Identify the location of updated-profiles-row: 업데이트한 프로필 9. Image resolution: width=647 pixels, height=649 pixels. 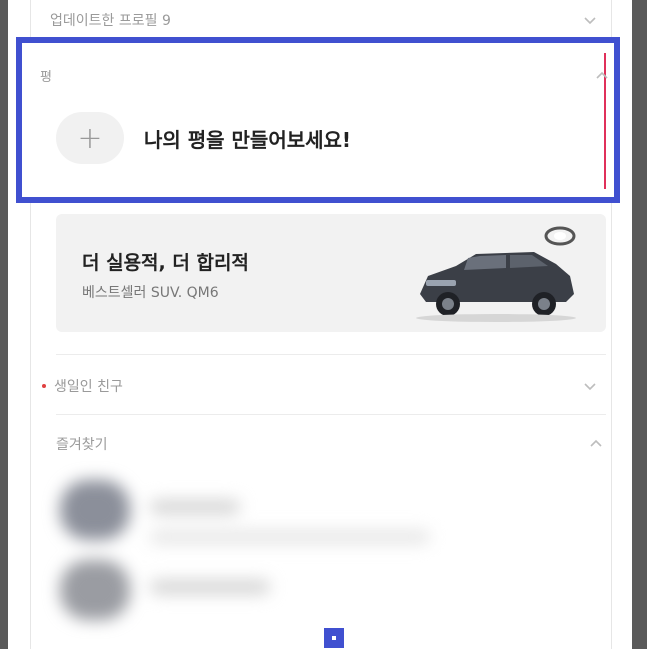
(324, 20).